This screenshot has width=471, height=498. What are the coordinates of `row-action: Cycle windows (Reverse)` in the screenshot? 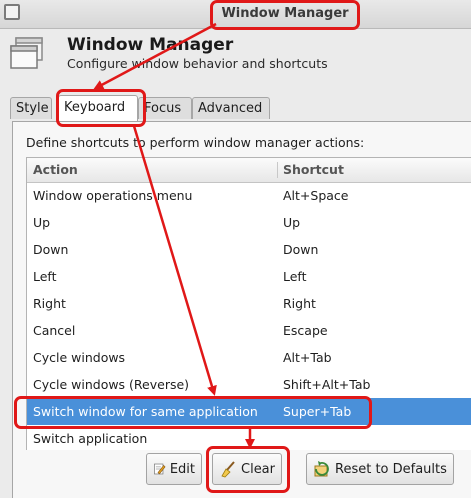 It's located at (111, 384).